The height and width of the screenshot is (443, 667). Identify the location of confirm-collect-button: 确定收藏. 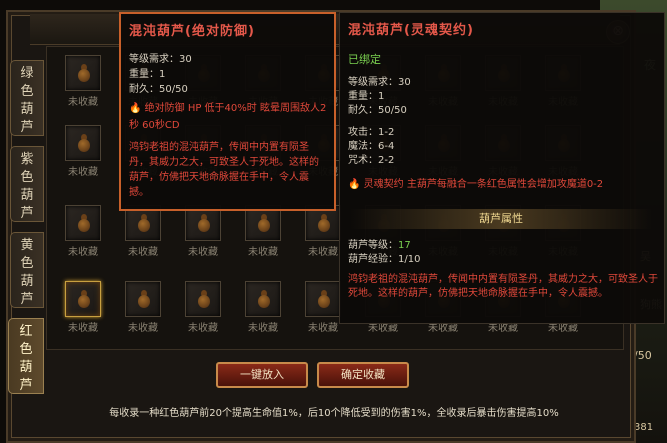
(363, 375).